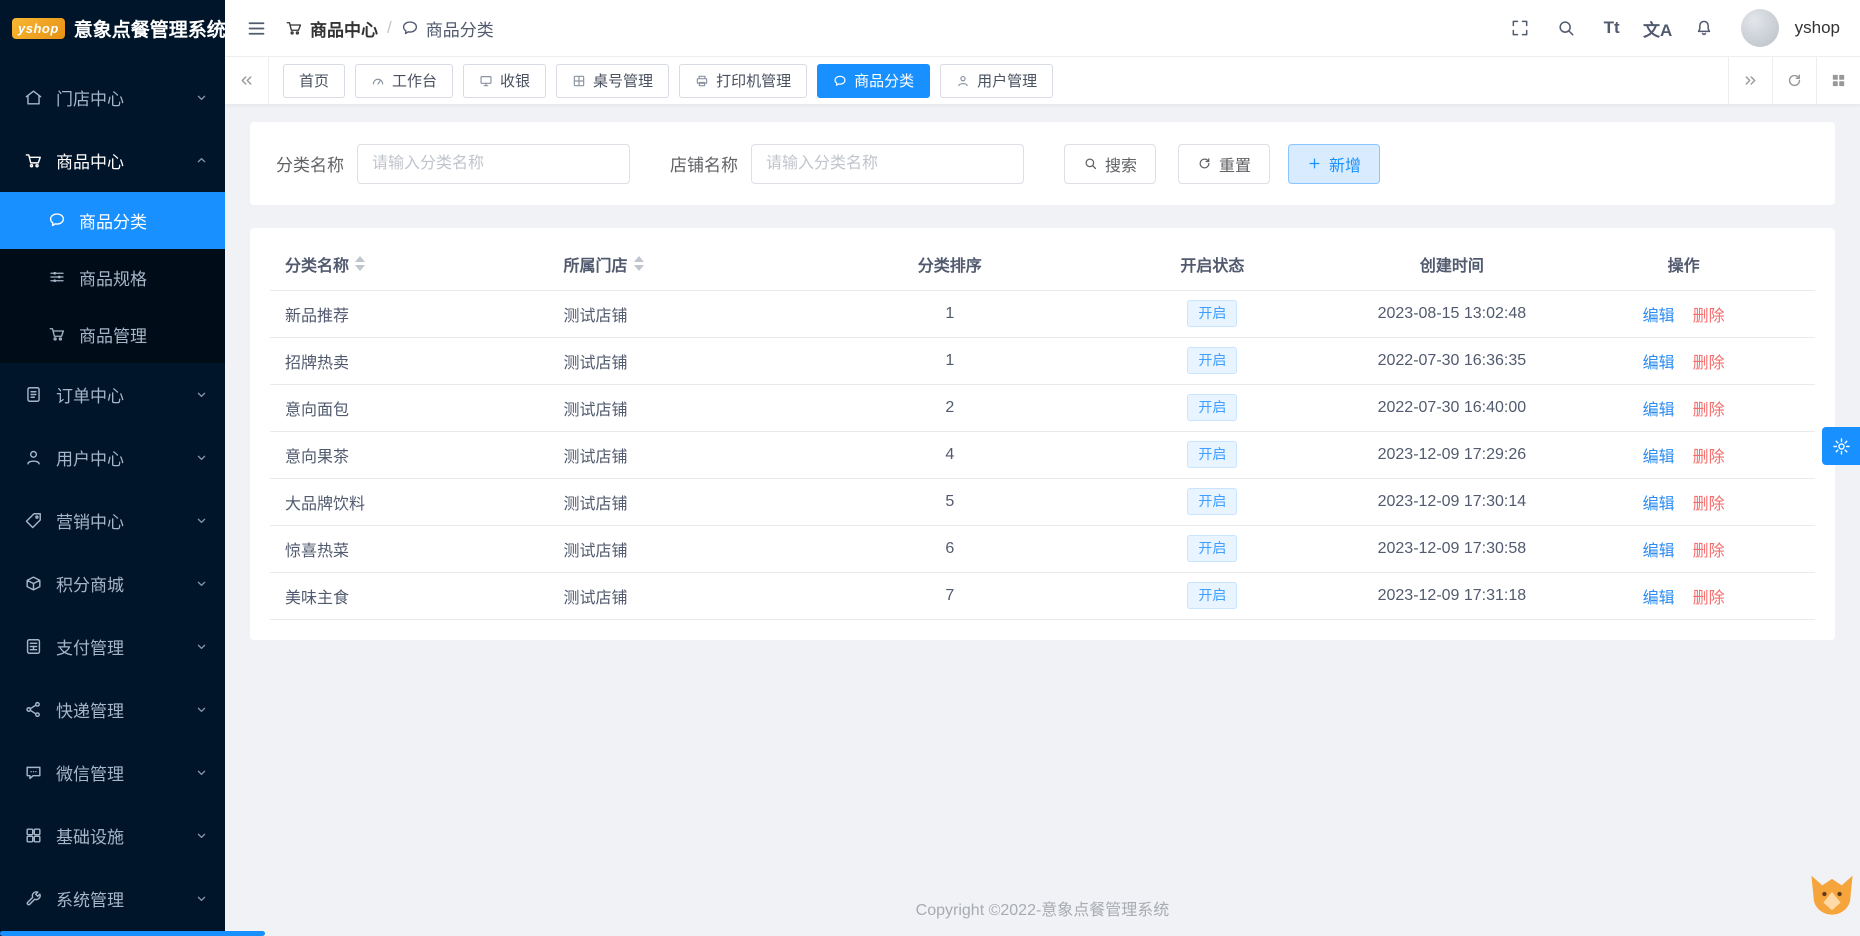 The image size is (1860, 936). I want to click on dashboard-icon, so click(378, 81).